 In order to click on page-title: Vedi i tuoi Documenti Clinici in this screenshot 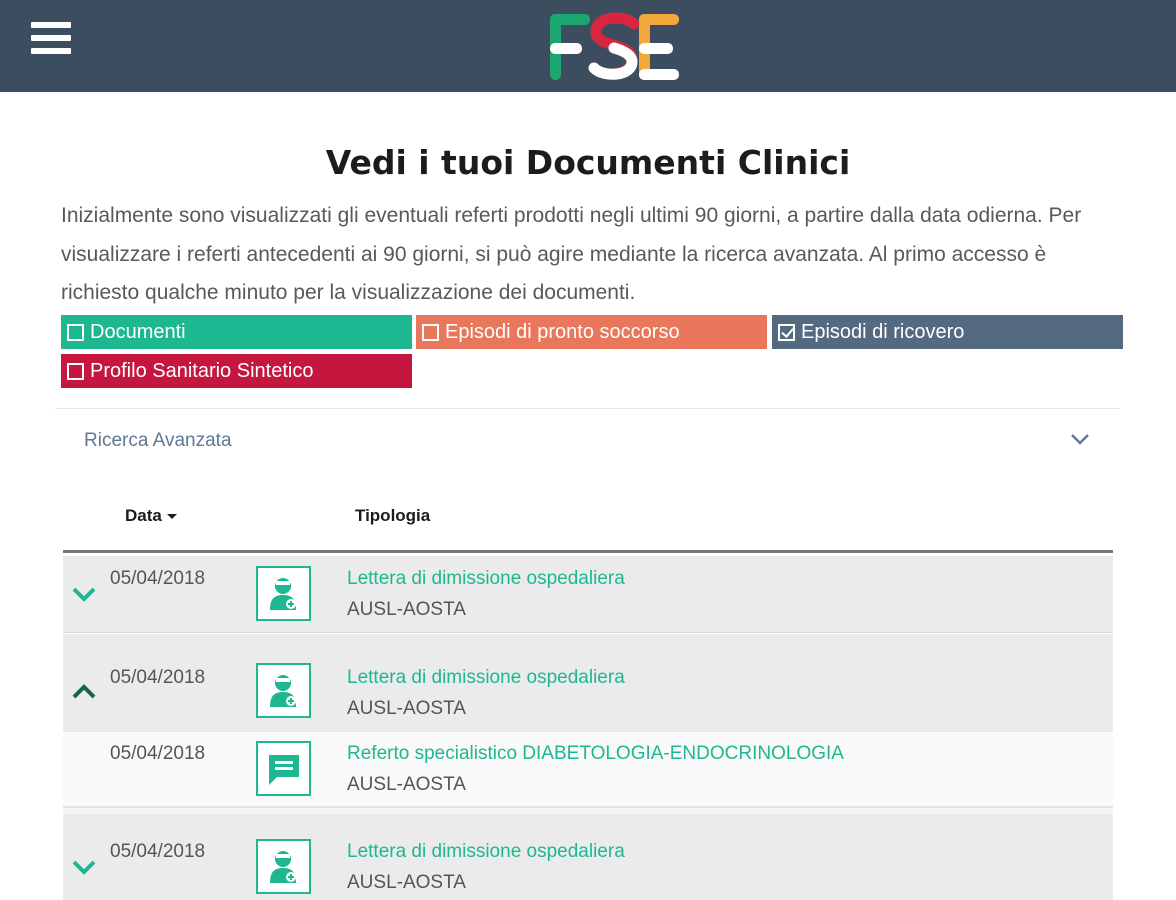, I will do `click(588, 162)`.